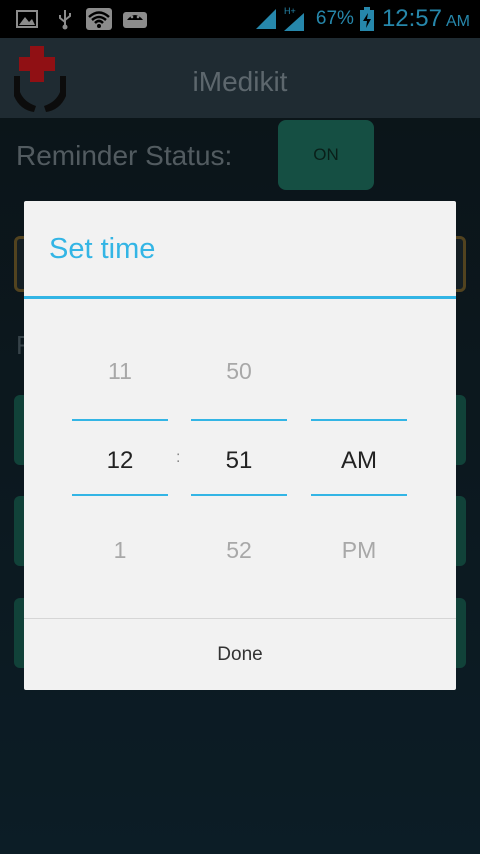 This screenshot has width=480, height=854. I want to click on done-button: Done, so click(240, 654).